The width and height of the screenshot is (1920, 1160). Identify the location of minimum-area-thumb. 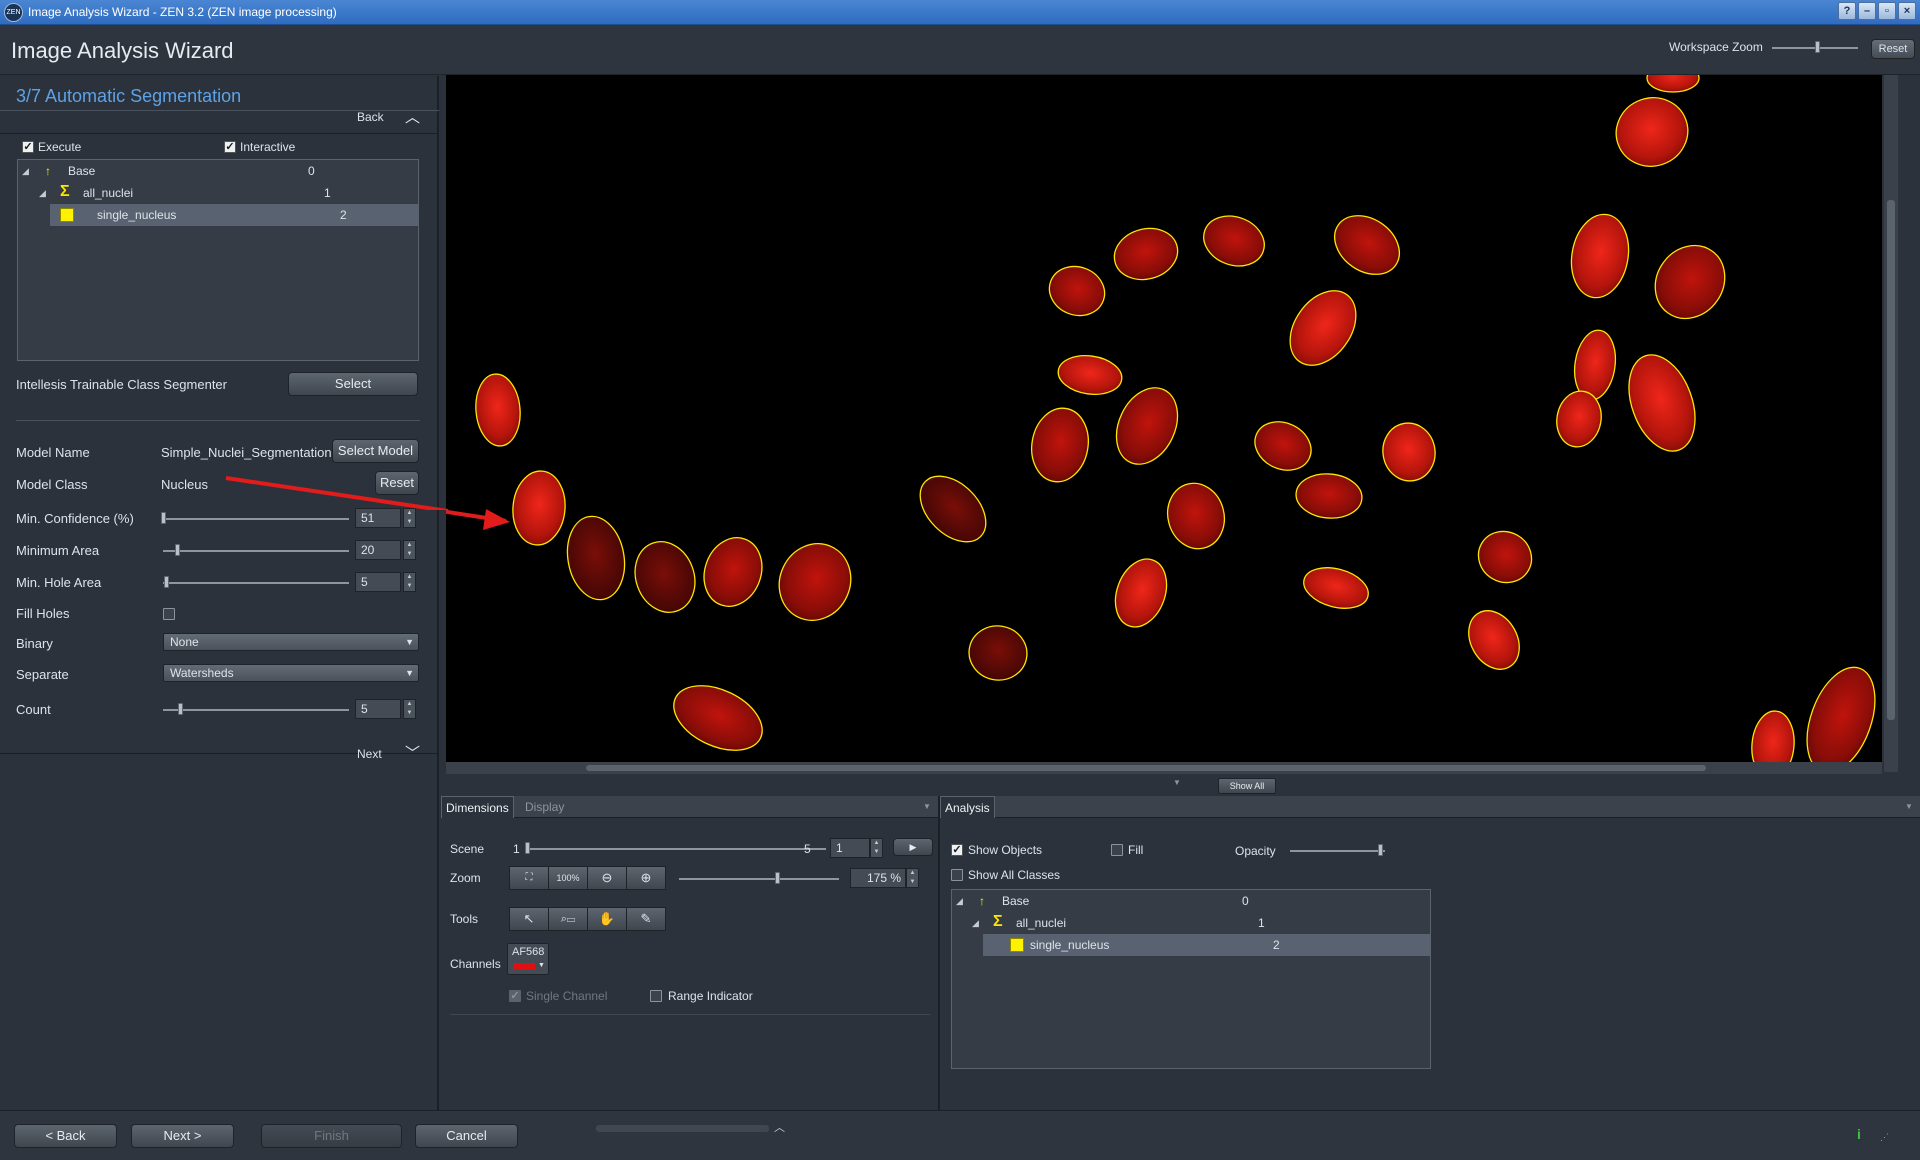
(177, 550).